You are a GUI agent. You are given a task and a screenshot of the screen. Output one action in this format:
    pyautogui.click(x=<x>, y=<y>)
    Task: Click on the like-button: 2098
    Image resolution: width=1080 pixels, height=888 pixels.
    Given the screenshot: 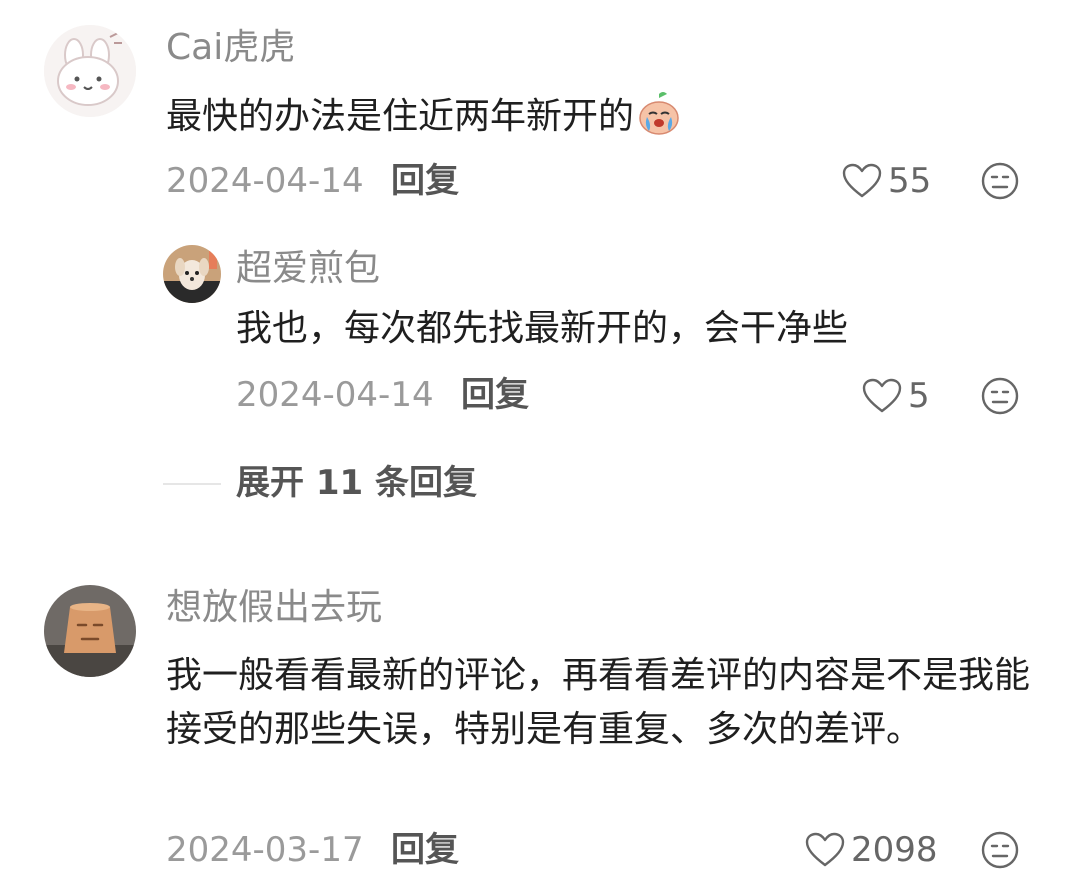 What is the action you would take?
    pyautogui.click(x=871, y=850)
    